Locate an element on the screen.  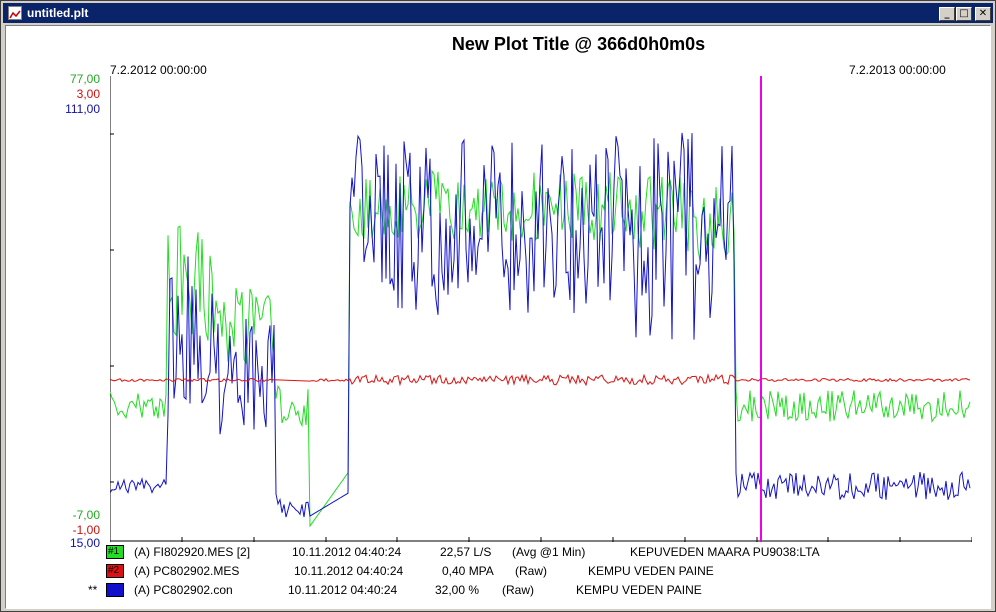
start-time-label: 7.2.2012 00:00:00 is located at coordinates (158, 70).